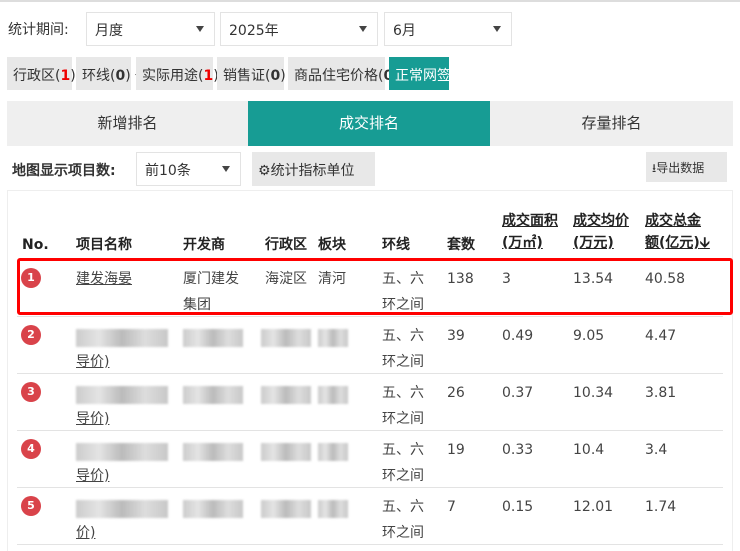  Describe the element at coordinates (420, 73) in the screenshot. I see `normal-sign-button: 正常网签` at that location.